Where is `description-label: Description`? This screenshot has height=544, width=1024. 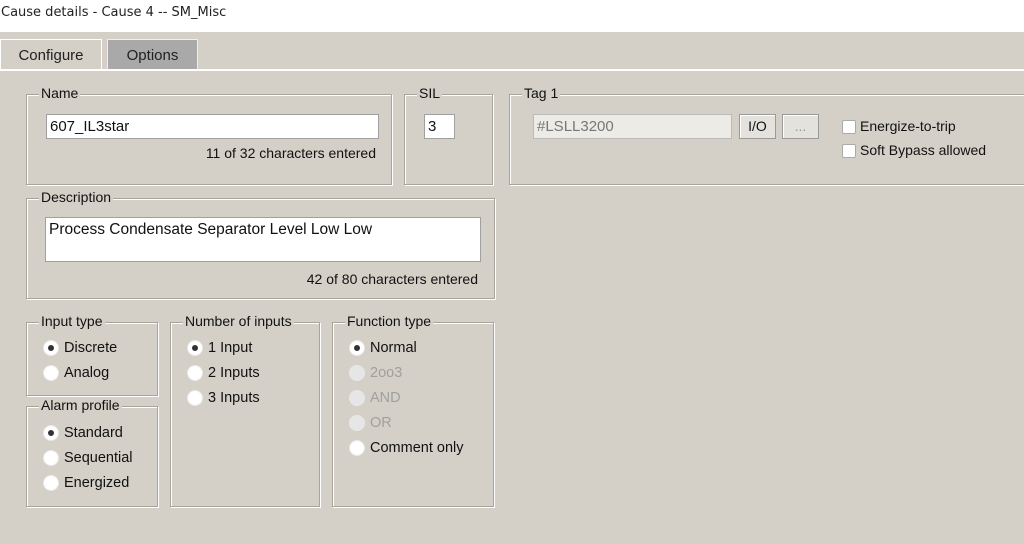
description-label: Description is located at coordinates (76, 197).